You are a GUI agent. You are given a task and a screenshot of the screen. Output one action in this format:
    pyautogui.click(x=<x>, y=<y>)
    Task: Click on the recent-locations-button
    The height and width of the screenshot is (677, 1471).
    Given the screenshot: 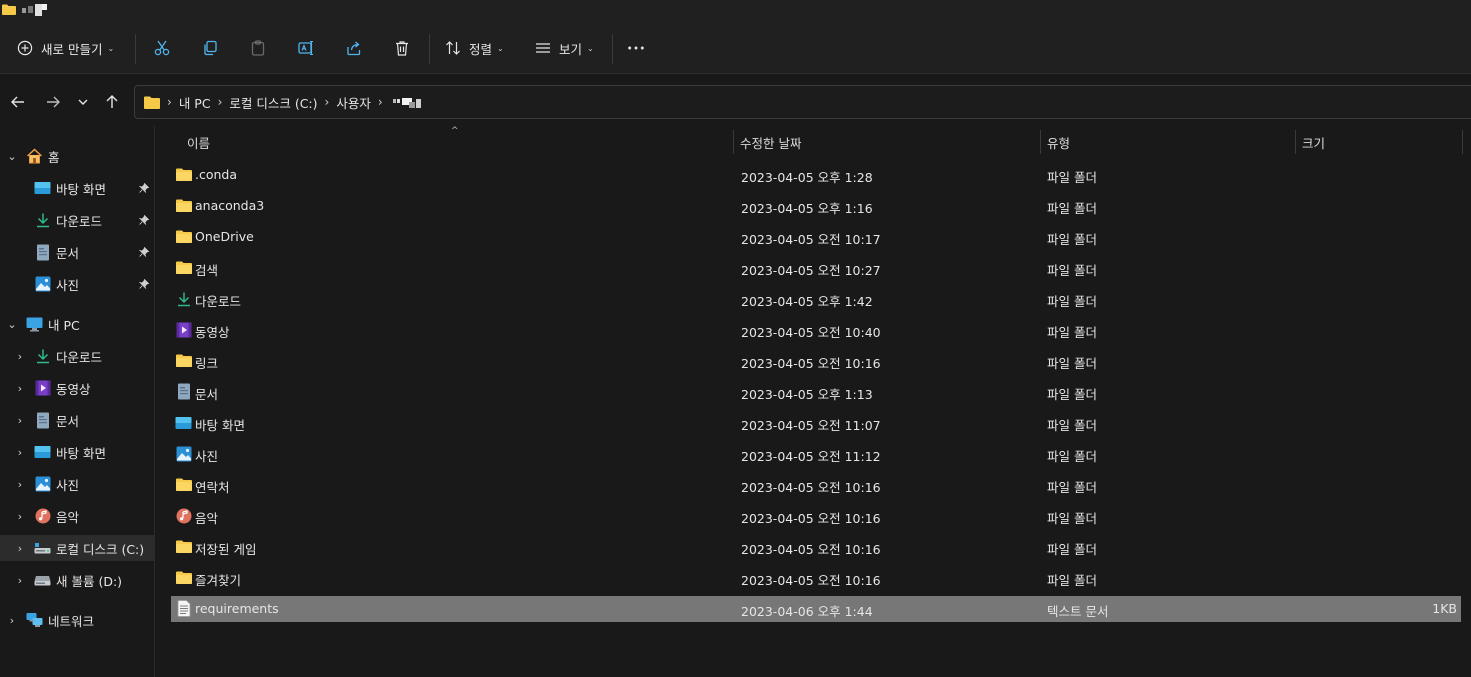 What is the action you would take?
    pyautogui.click(x=83, y=102)
    